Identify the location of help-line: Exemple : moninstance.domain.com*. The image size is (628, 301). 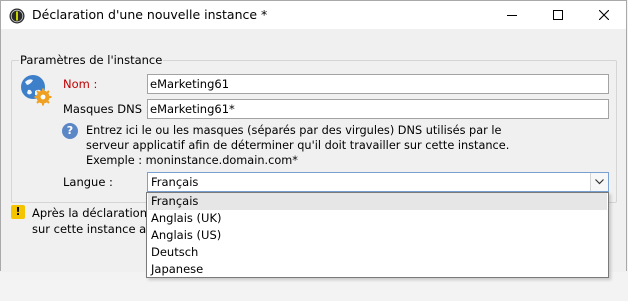
(192, 160).